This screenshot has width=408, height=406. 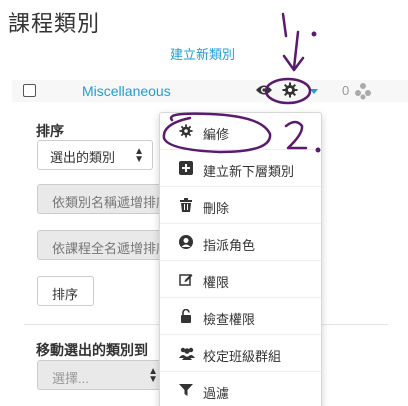 I want to click on category-name-link: Miscellaneous, so click(x=126, y=91).